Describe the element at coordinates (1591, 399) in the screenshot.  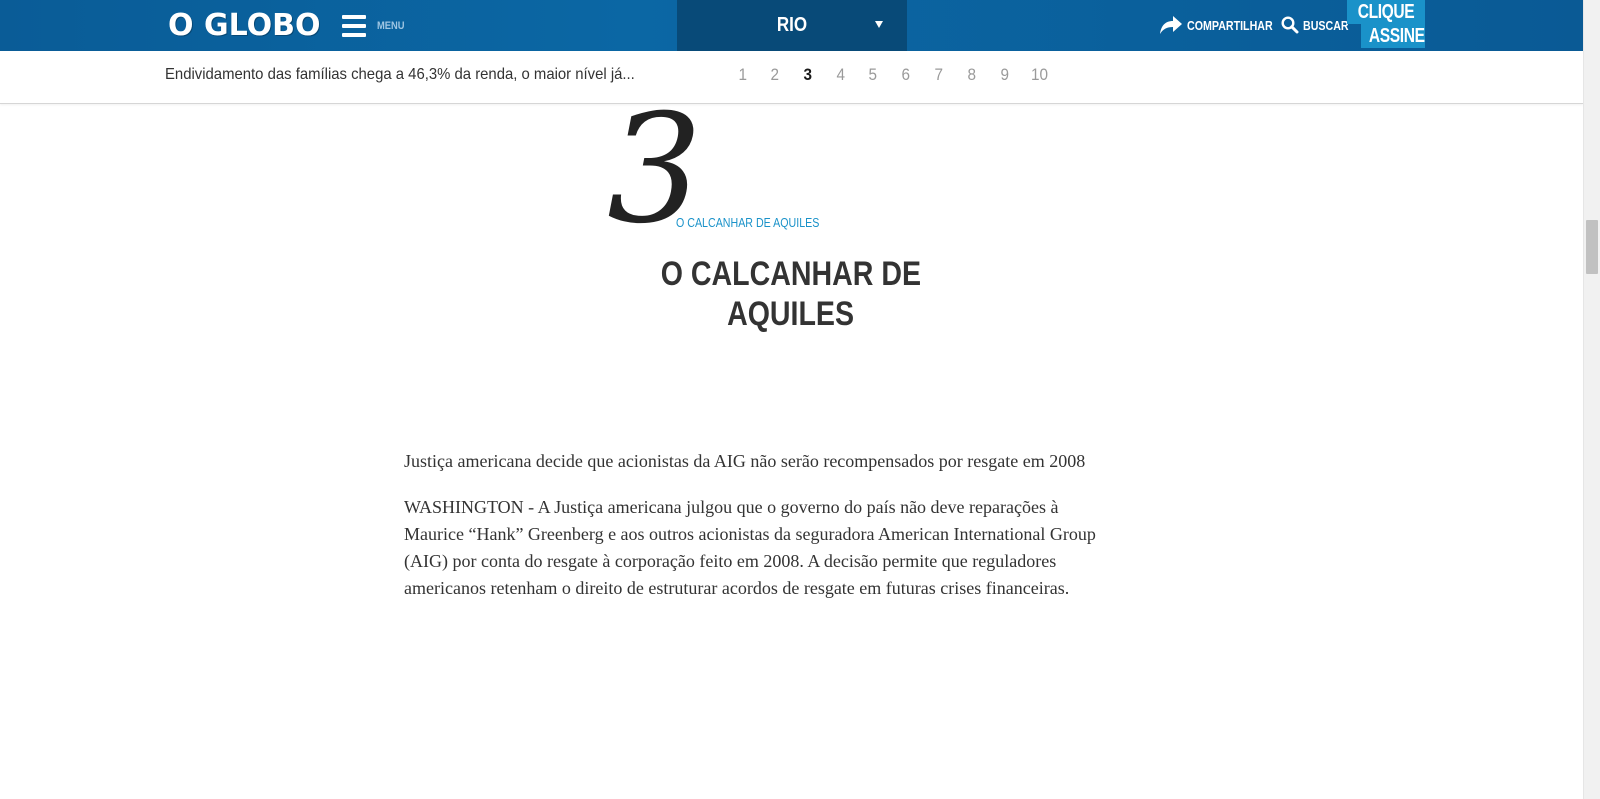
I see `vertical-scrollbar` at that location.